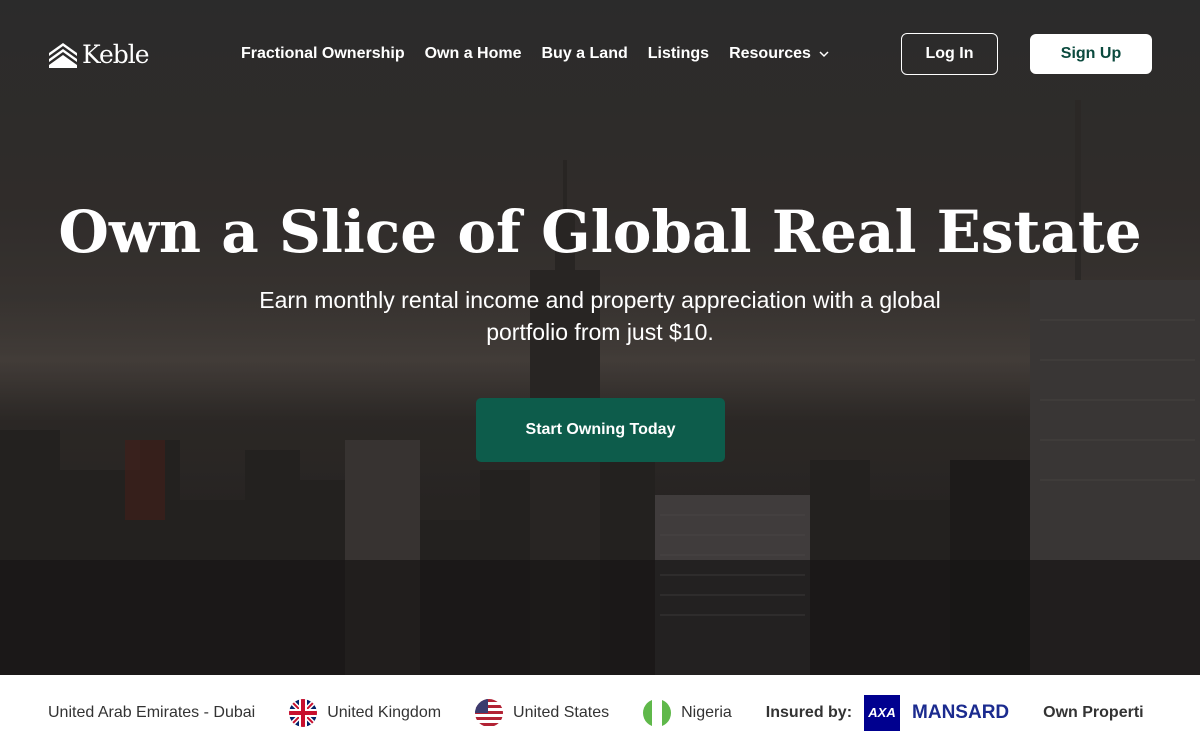  I want to click on nav-fractional-ownership: Fractional Ownership, so click(323, 54).